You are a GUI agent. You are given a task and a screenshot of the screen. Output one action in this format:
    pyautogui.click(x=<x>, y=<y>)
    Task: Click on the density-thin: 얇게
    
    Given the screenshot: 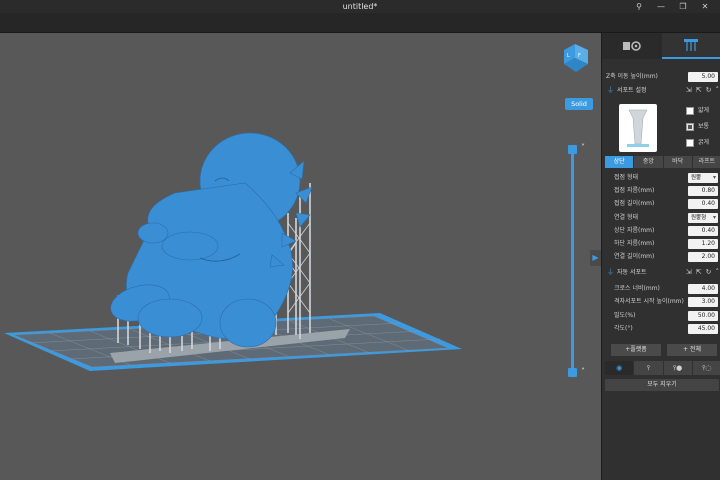 What is the action you would take?
    pyautogui.click(x=703, y=111)
    